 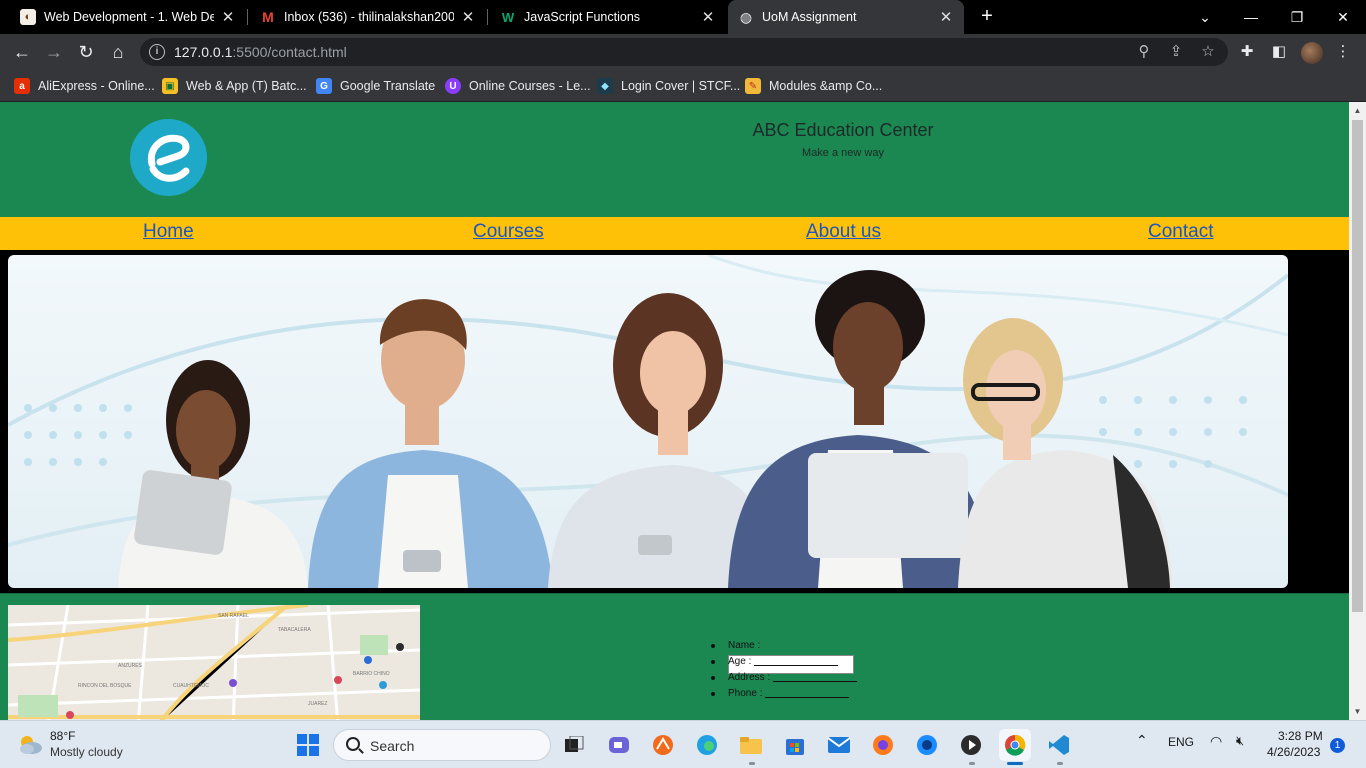 I want to click on map-label: JUAREZ, so click(x=317, y=704).